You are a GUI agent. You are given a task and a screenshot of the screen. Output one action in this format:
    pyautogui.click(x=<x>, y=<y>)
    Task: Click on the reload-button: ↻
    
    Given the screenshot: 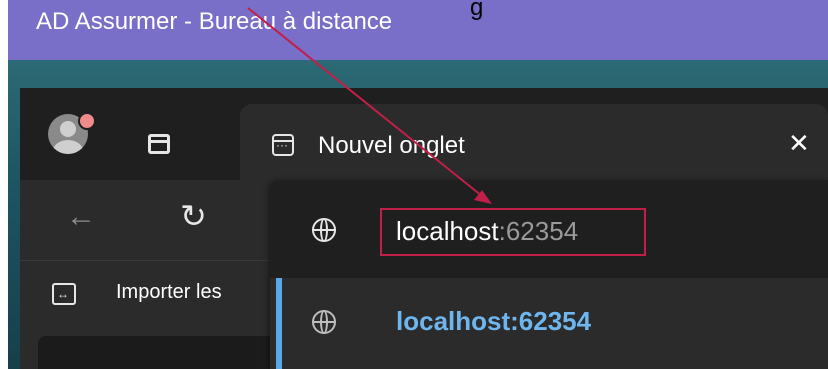 What is the action you would take?
    pyautogui.click(x=193, y=216)
    